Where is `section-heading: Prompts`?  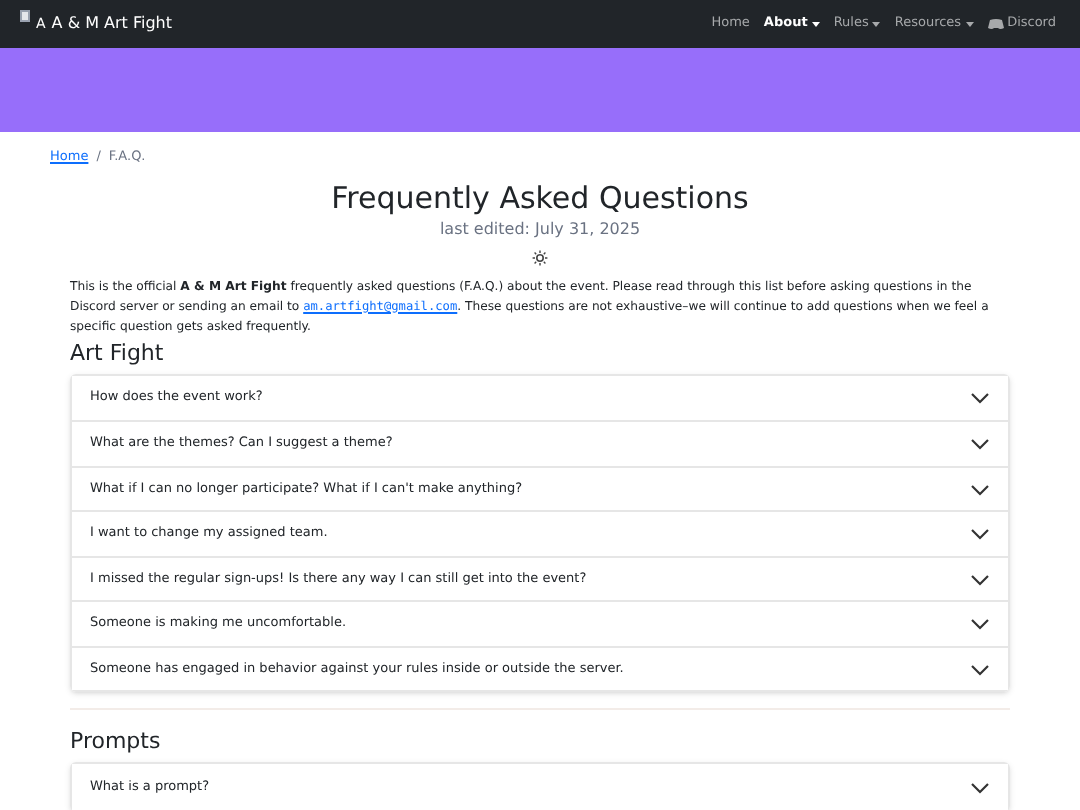
section-heading: Prompts is located at coordinates (116, 742).